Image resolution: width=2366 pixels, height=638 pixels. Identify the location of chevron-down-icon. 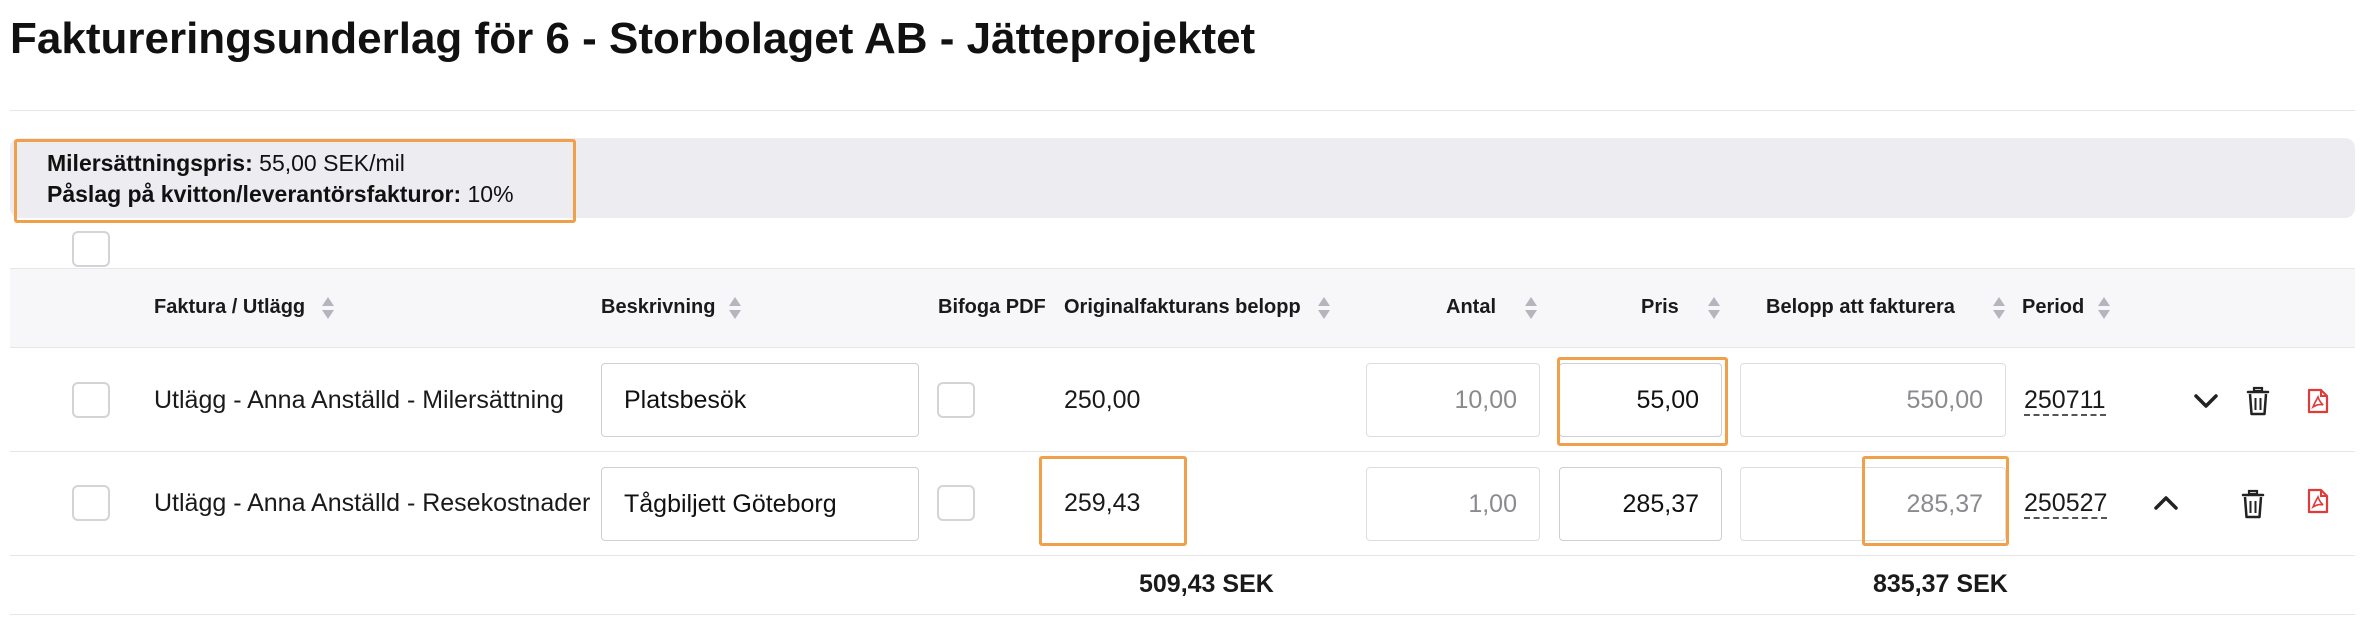
(2206, 401).